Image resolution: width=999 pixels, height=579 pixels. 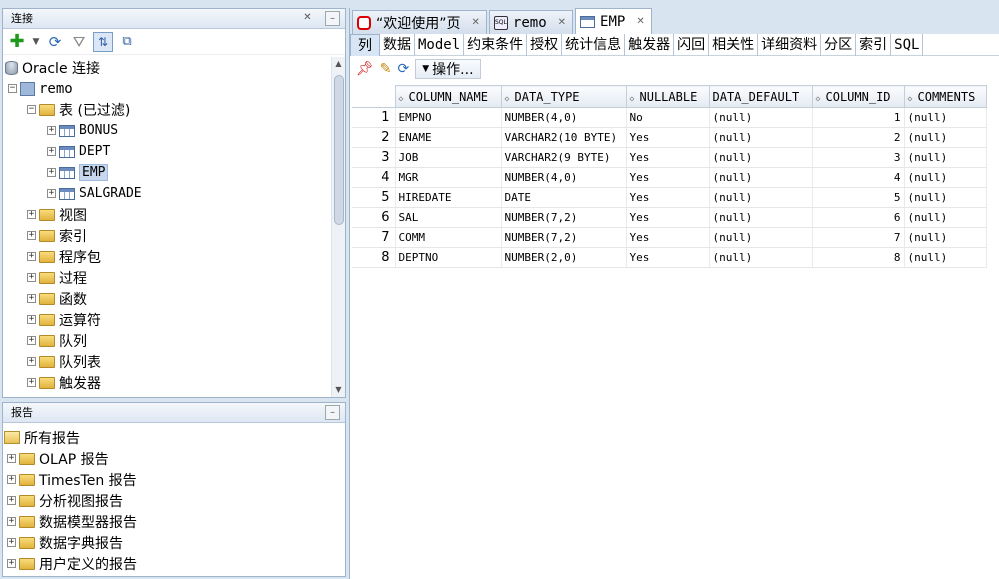 What do you see at coordinates (78, 109) in the screenshot?
I see `tree-node-tables: − 表 (已过滤)` at bounding box center [78, 109].